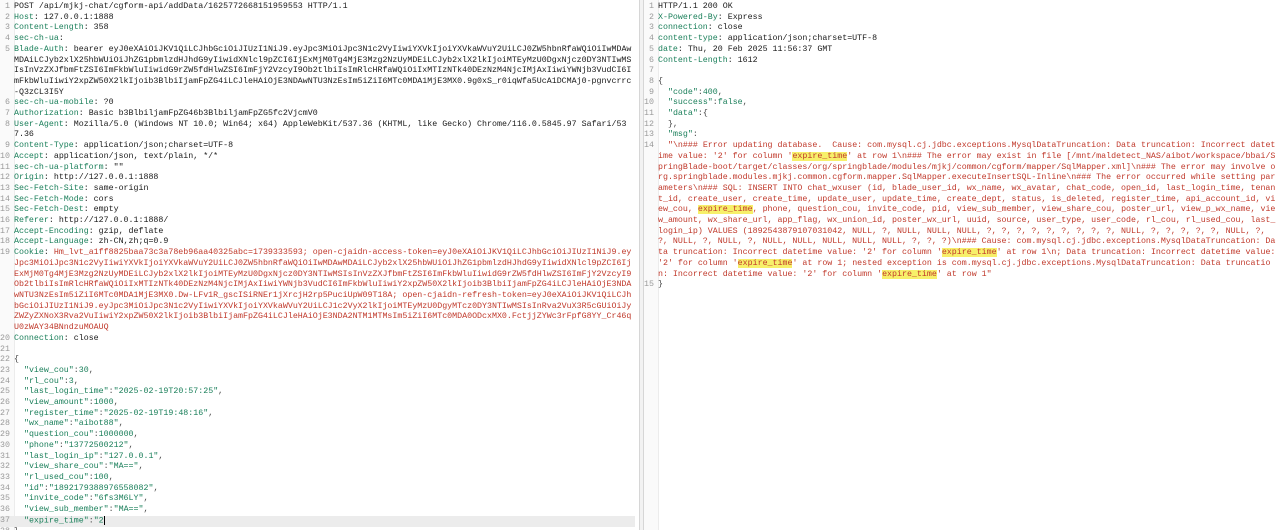  I want to click on header-value: "", so click(116, 167).